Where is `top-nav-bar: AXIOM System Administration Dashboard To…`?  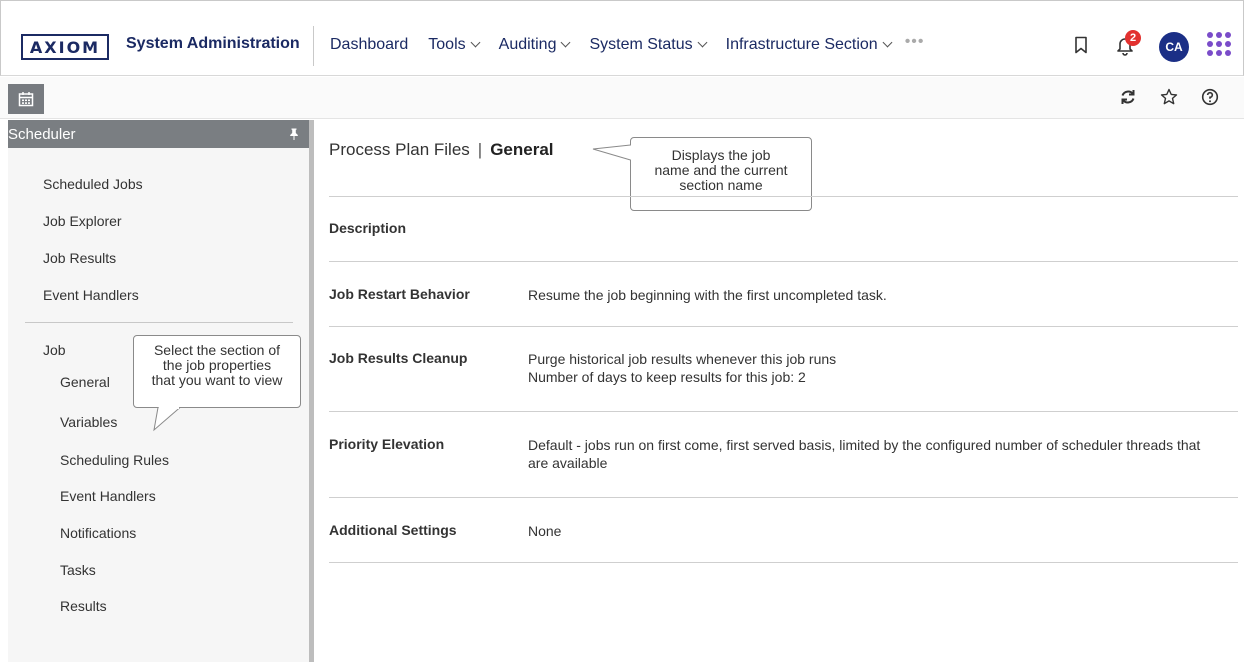 top-nav-bar: AXIOM System Administration Dashboard To… is located at coordinates (622, 38).